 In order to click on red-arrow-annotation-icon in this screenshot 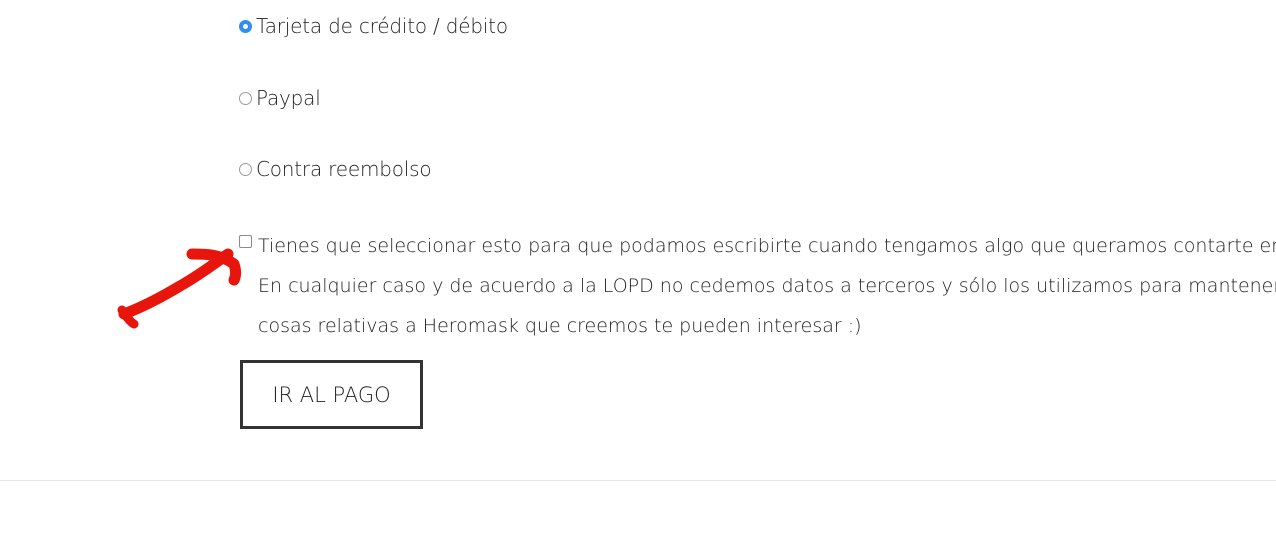, I will do `click(179, 288)`.